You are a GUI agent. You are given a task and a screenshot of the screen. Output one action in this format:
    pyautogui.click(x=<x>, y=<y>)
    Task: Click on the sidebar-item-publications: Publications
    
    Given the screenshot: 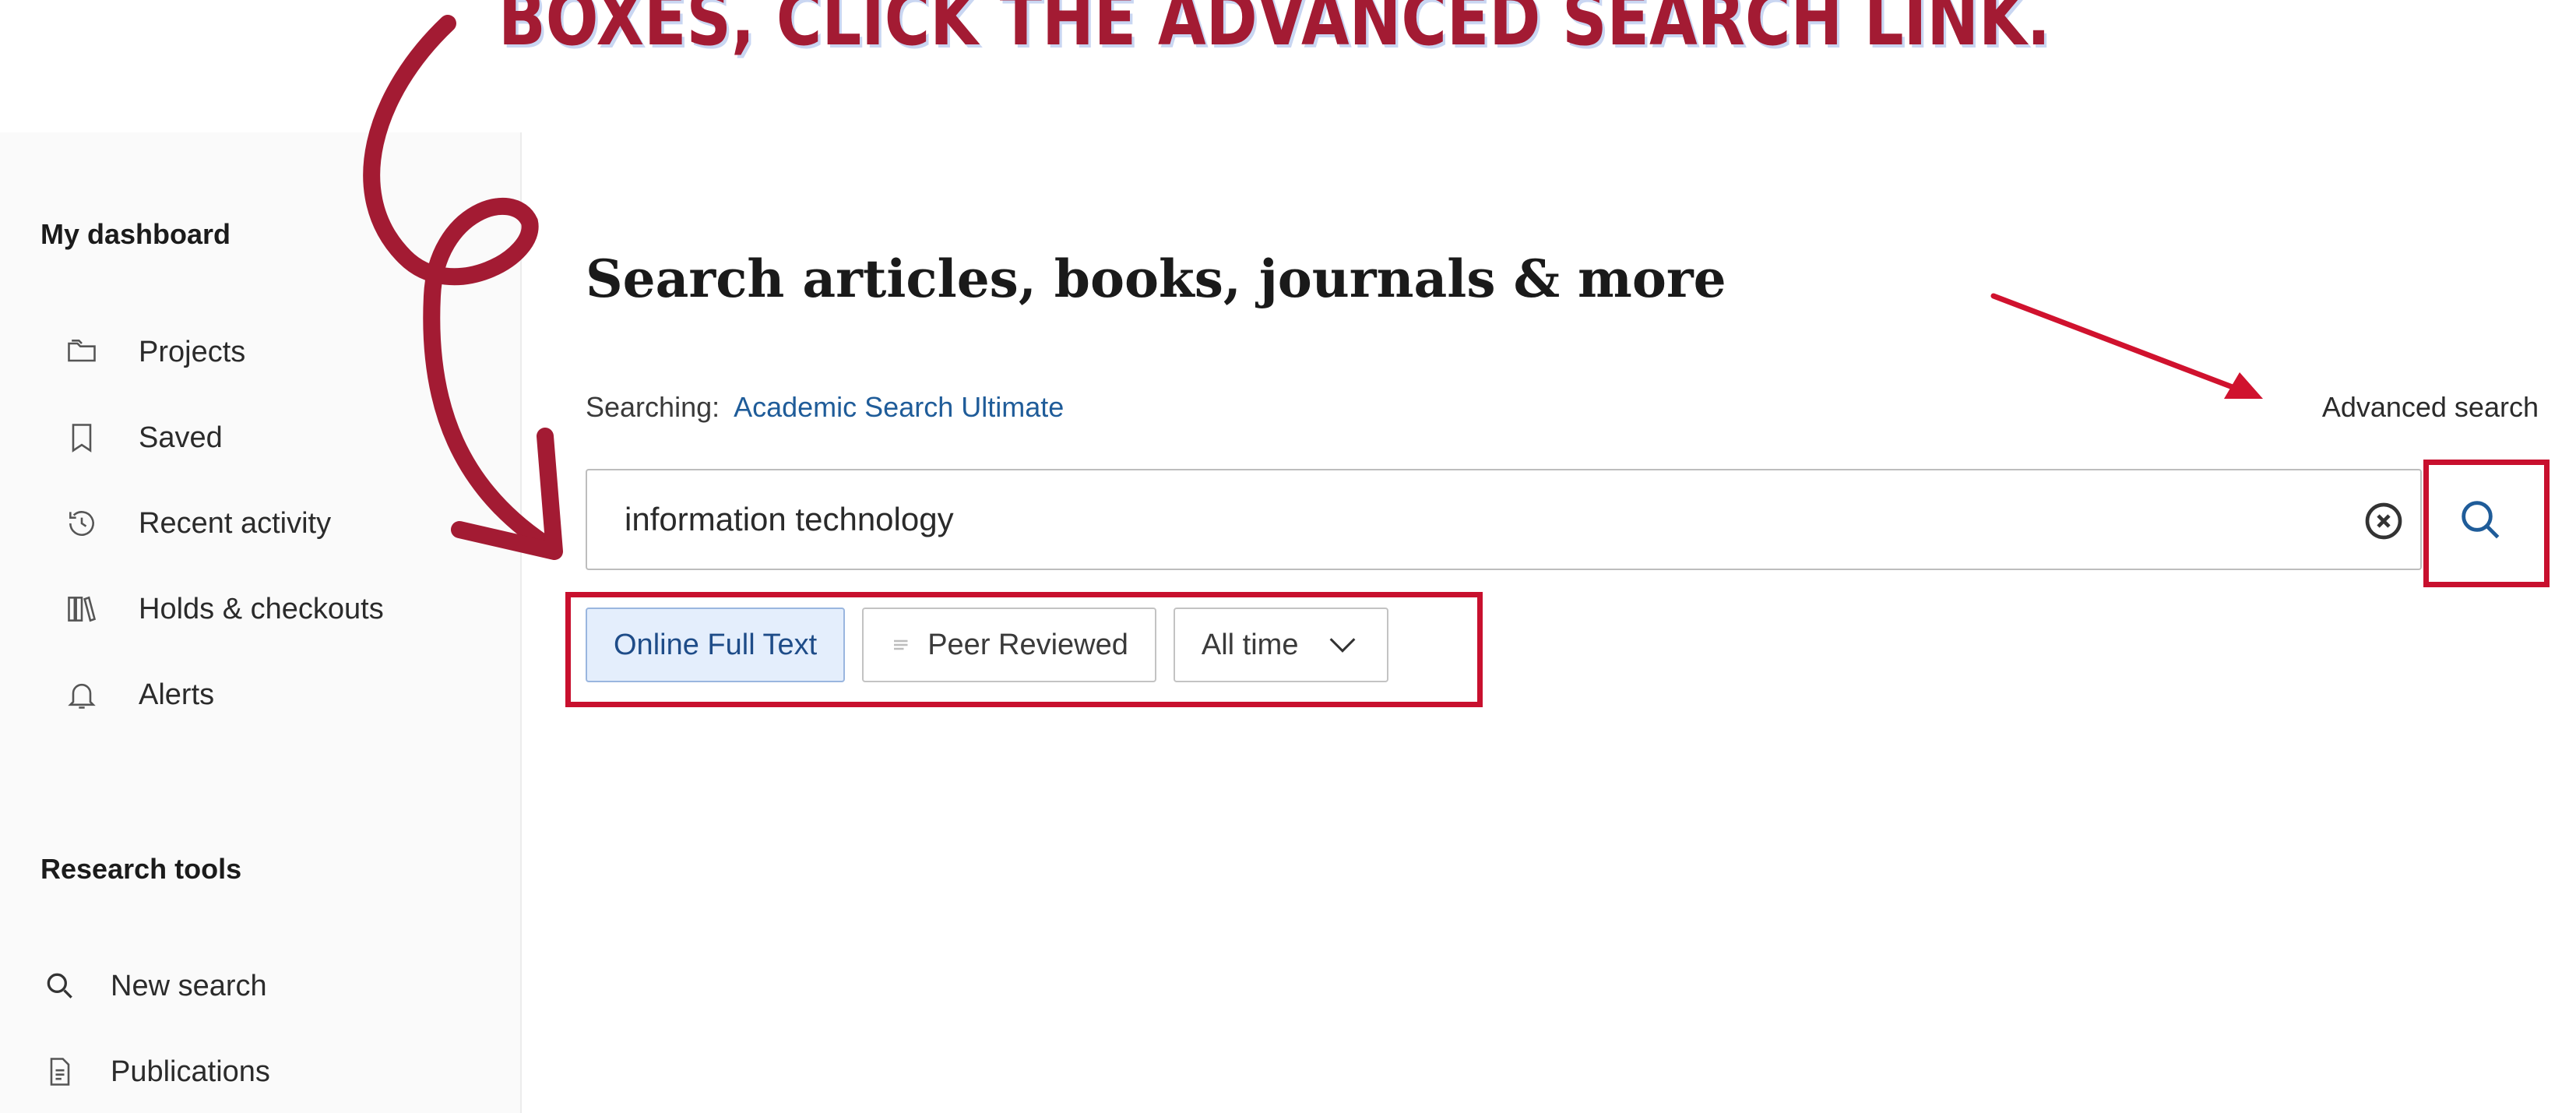 What is the action you would take?
    pyautogui.click(x=155, y=1072)
    